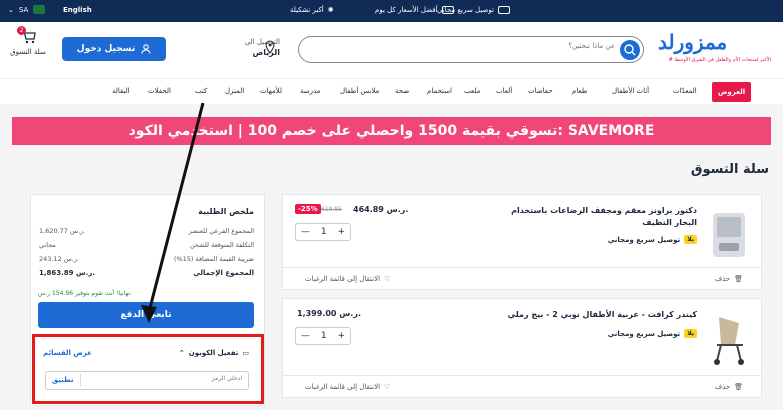 The height and width of the screenshot is (410, 783). I want to click on nav-item: المعدّات, so click(685, 91).